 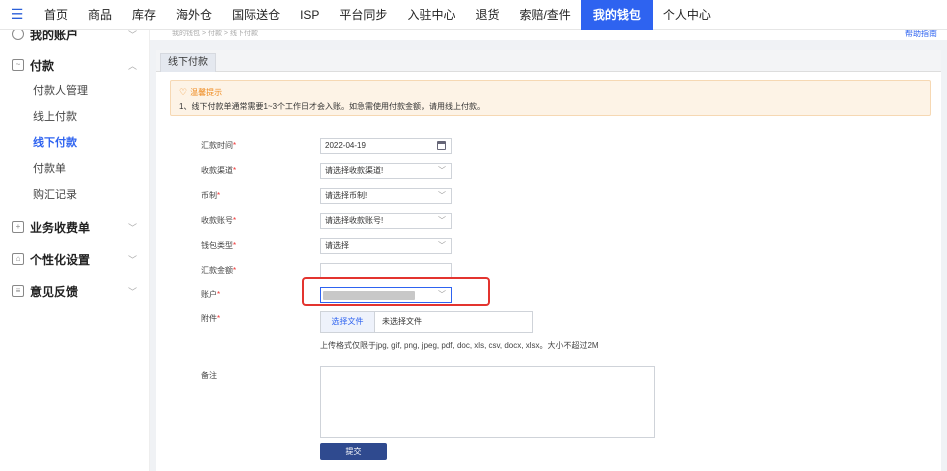 I want to click on breadcrumb-bar: 我的钱包 > 付款 > 线下付款 帮助指南, so click(x=548, y=34).